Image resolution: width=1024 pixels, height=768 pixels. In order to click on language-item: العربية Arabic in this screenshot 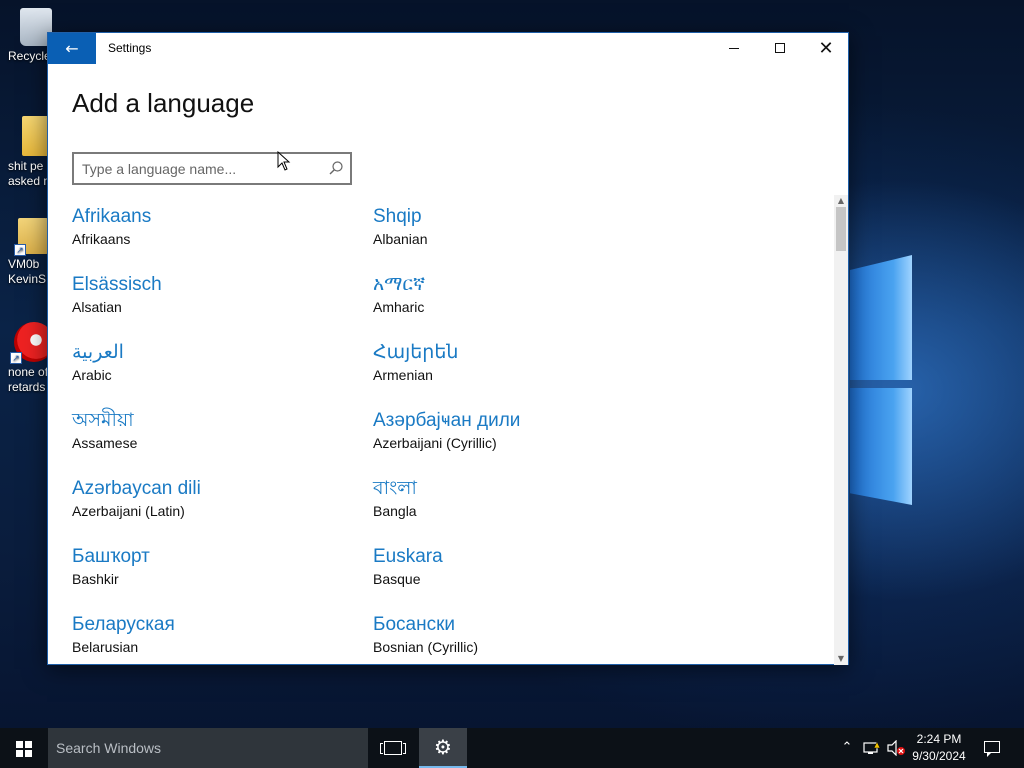, I will do `click(217, 371)`.